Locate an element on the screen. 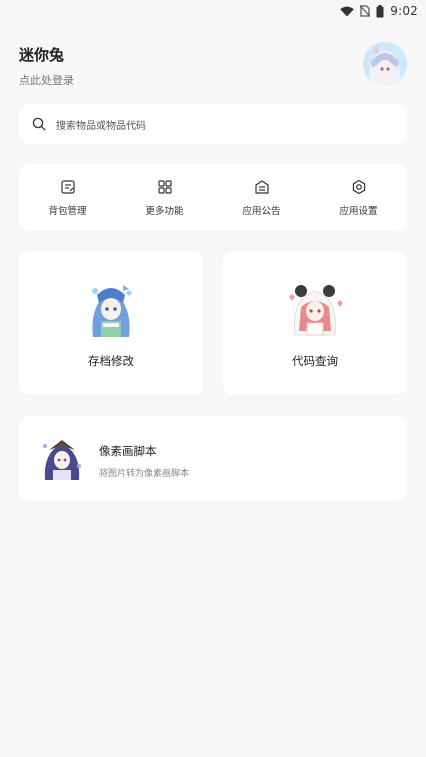  save-edit-label: 存档修改 is located at coordinates (111, 361).